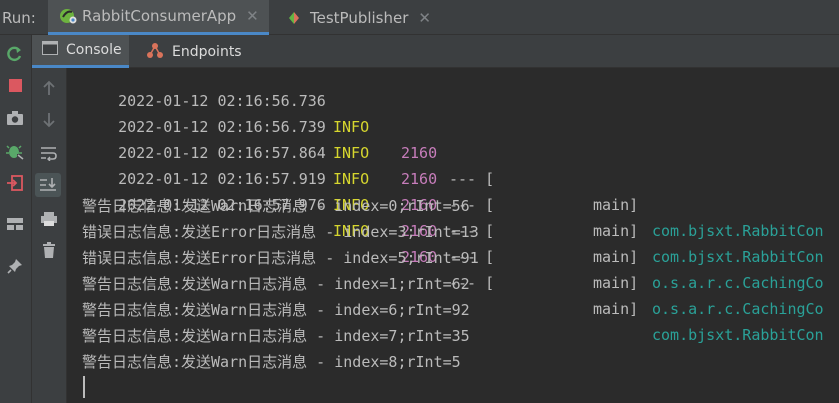 The width and height of the screenshot is (839, 403). What do you see at coordinates (295, 18) in the screenshot?
I see `debug-diamond-icon` at bounding box center [295, 18].